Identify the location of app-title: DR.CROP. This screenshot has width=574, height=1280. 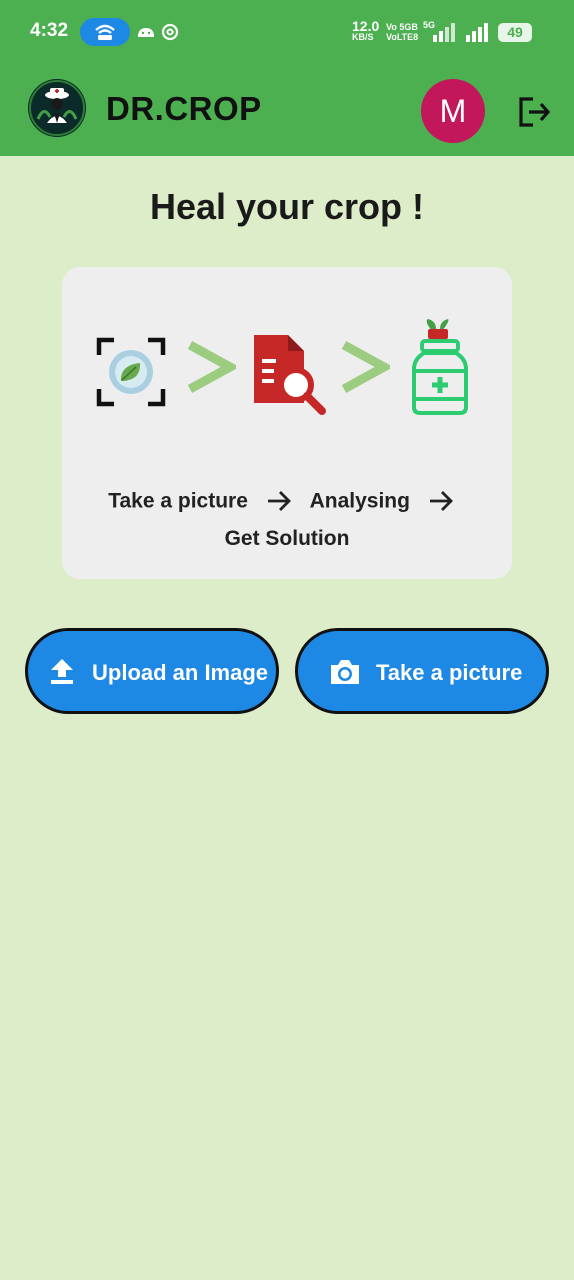
(184, 108).